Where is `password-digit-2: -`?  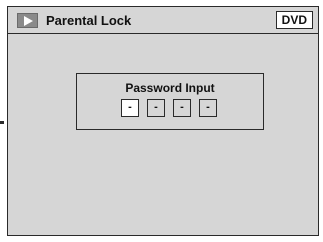
password-digit-2: - is located at coordinates (156, 108).